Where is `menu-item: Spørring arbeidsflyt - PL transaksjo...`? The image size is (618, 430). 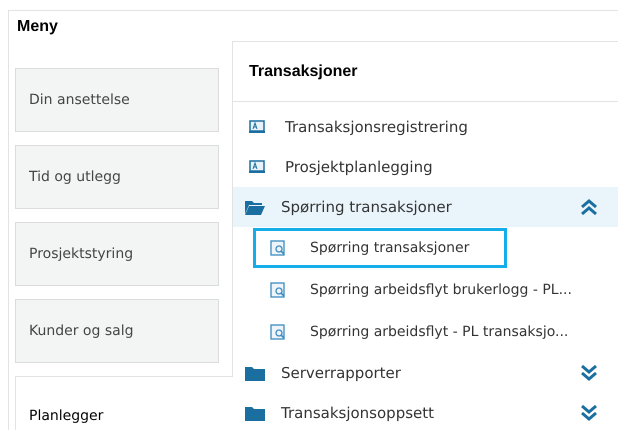
menu-item: Spørring arbeidsflyt - PL transaksjo... is located at coordinates (416, 332).